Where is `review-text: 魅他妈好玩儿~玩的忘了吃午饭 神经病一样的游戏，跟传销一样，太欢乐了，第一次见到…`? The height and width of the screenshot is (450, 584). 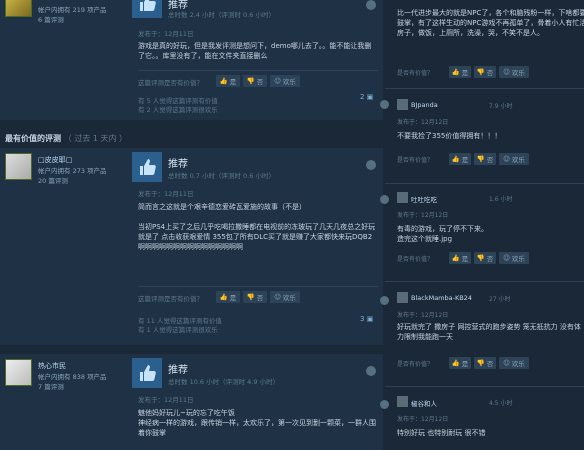 review-text: 魅他妈好玩儿~玩的忘了吃午饭 神经病一样的游戏，跟传销一样，太欢乐了，第一次见到… is located at coordinates (257, 423).